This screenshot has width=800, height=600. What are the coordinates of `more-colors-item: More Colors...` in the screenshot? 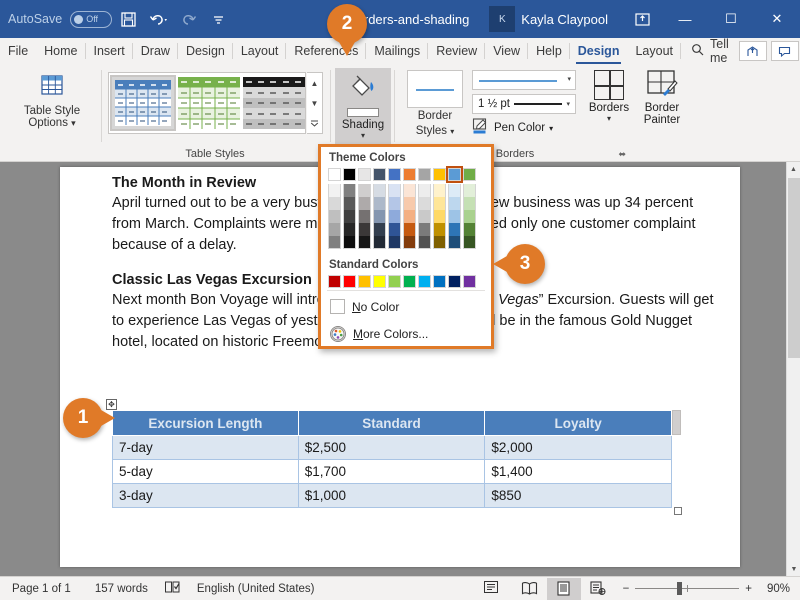 It's located at (406, 334).